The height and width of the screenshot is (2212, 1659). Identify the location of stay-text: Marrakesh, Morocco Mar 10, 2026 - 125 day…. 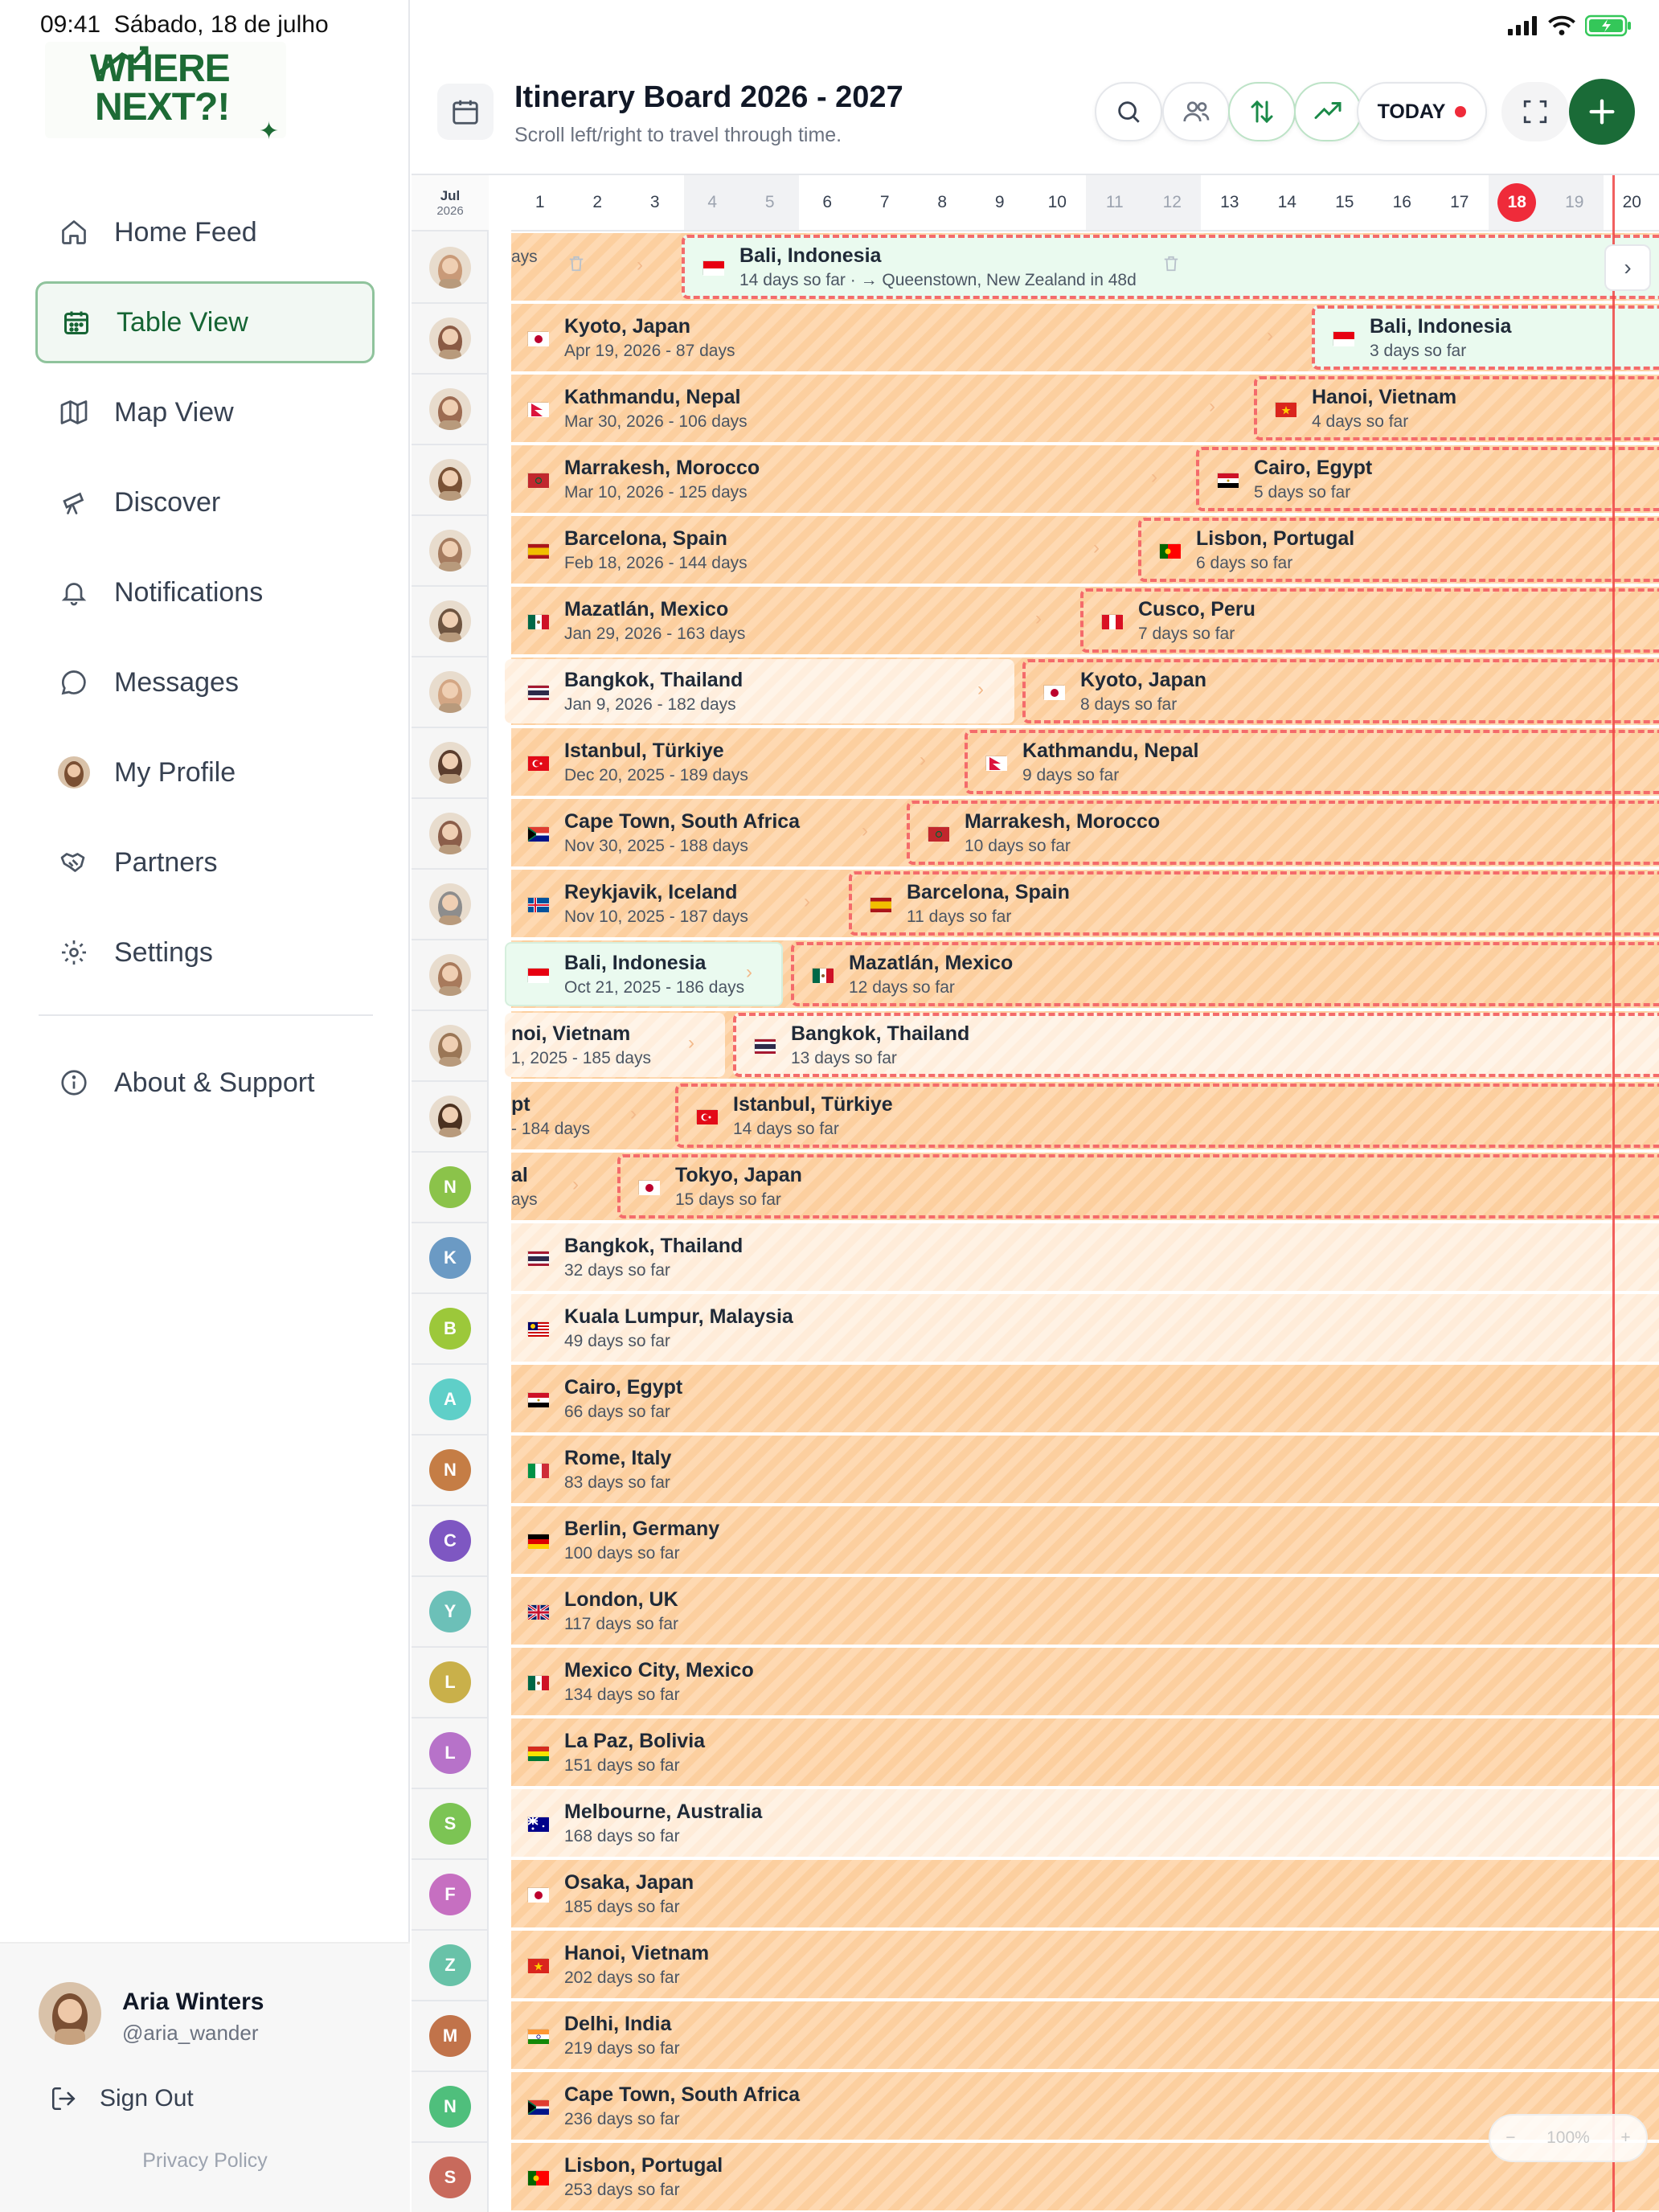
(662, 479).